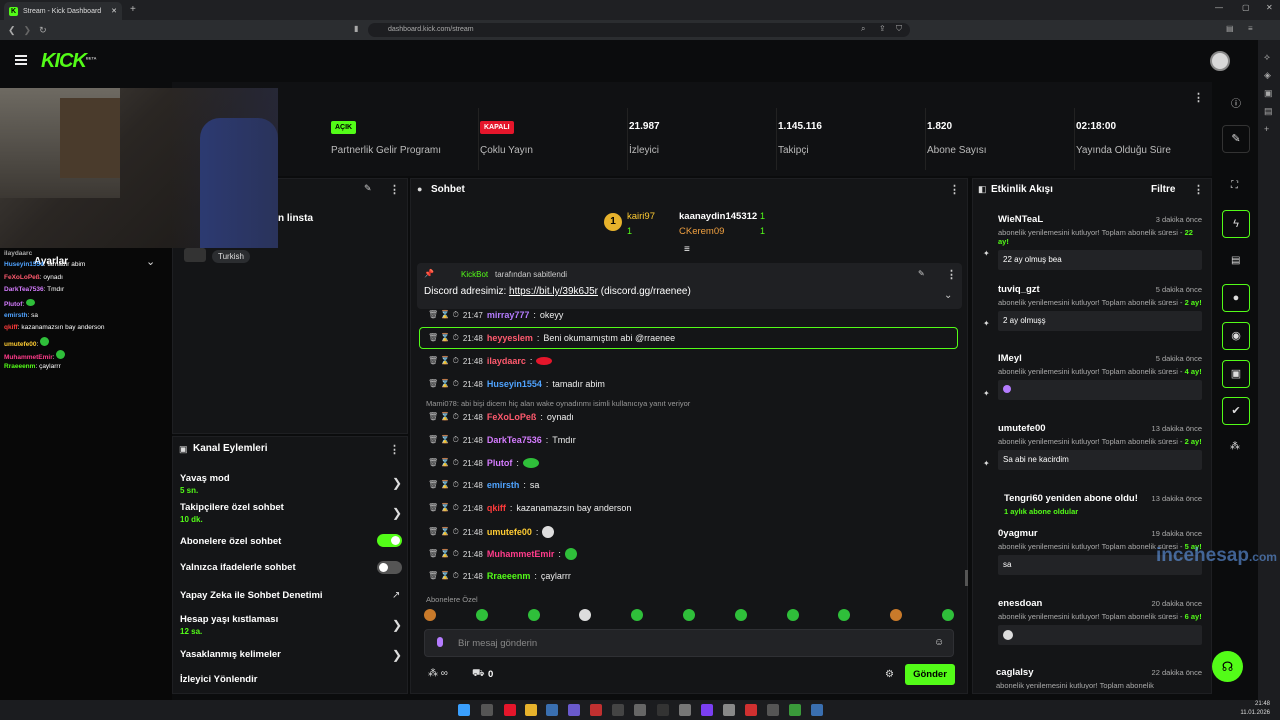 Image resolution: width=1280 pixels, height=720 pixels. I want to click on edit-tool-button: ✎, so click(1236, 139).